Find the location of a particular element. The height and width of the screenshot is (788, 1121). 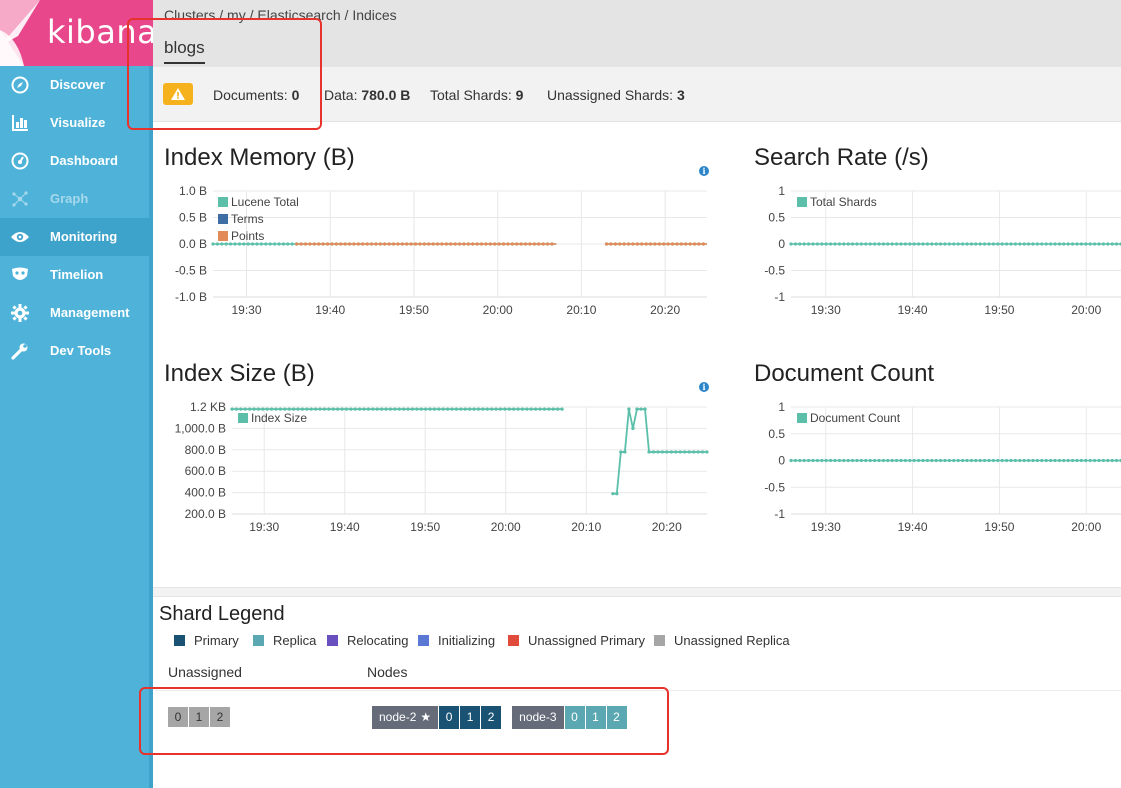

breadcrumb-indices: Indices is located at coordinates (374, 15).